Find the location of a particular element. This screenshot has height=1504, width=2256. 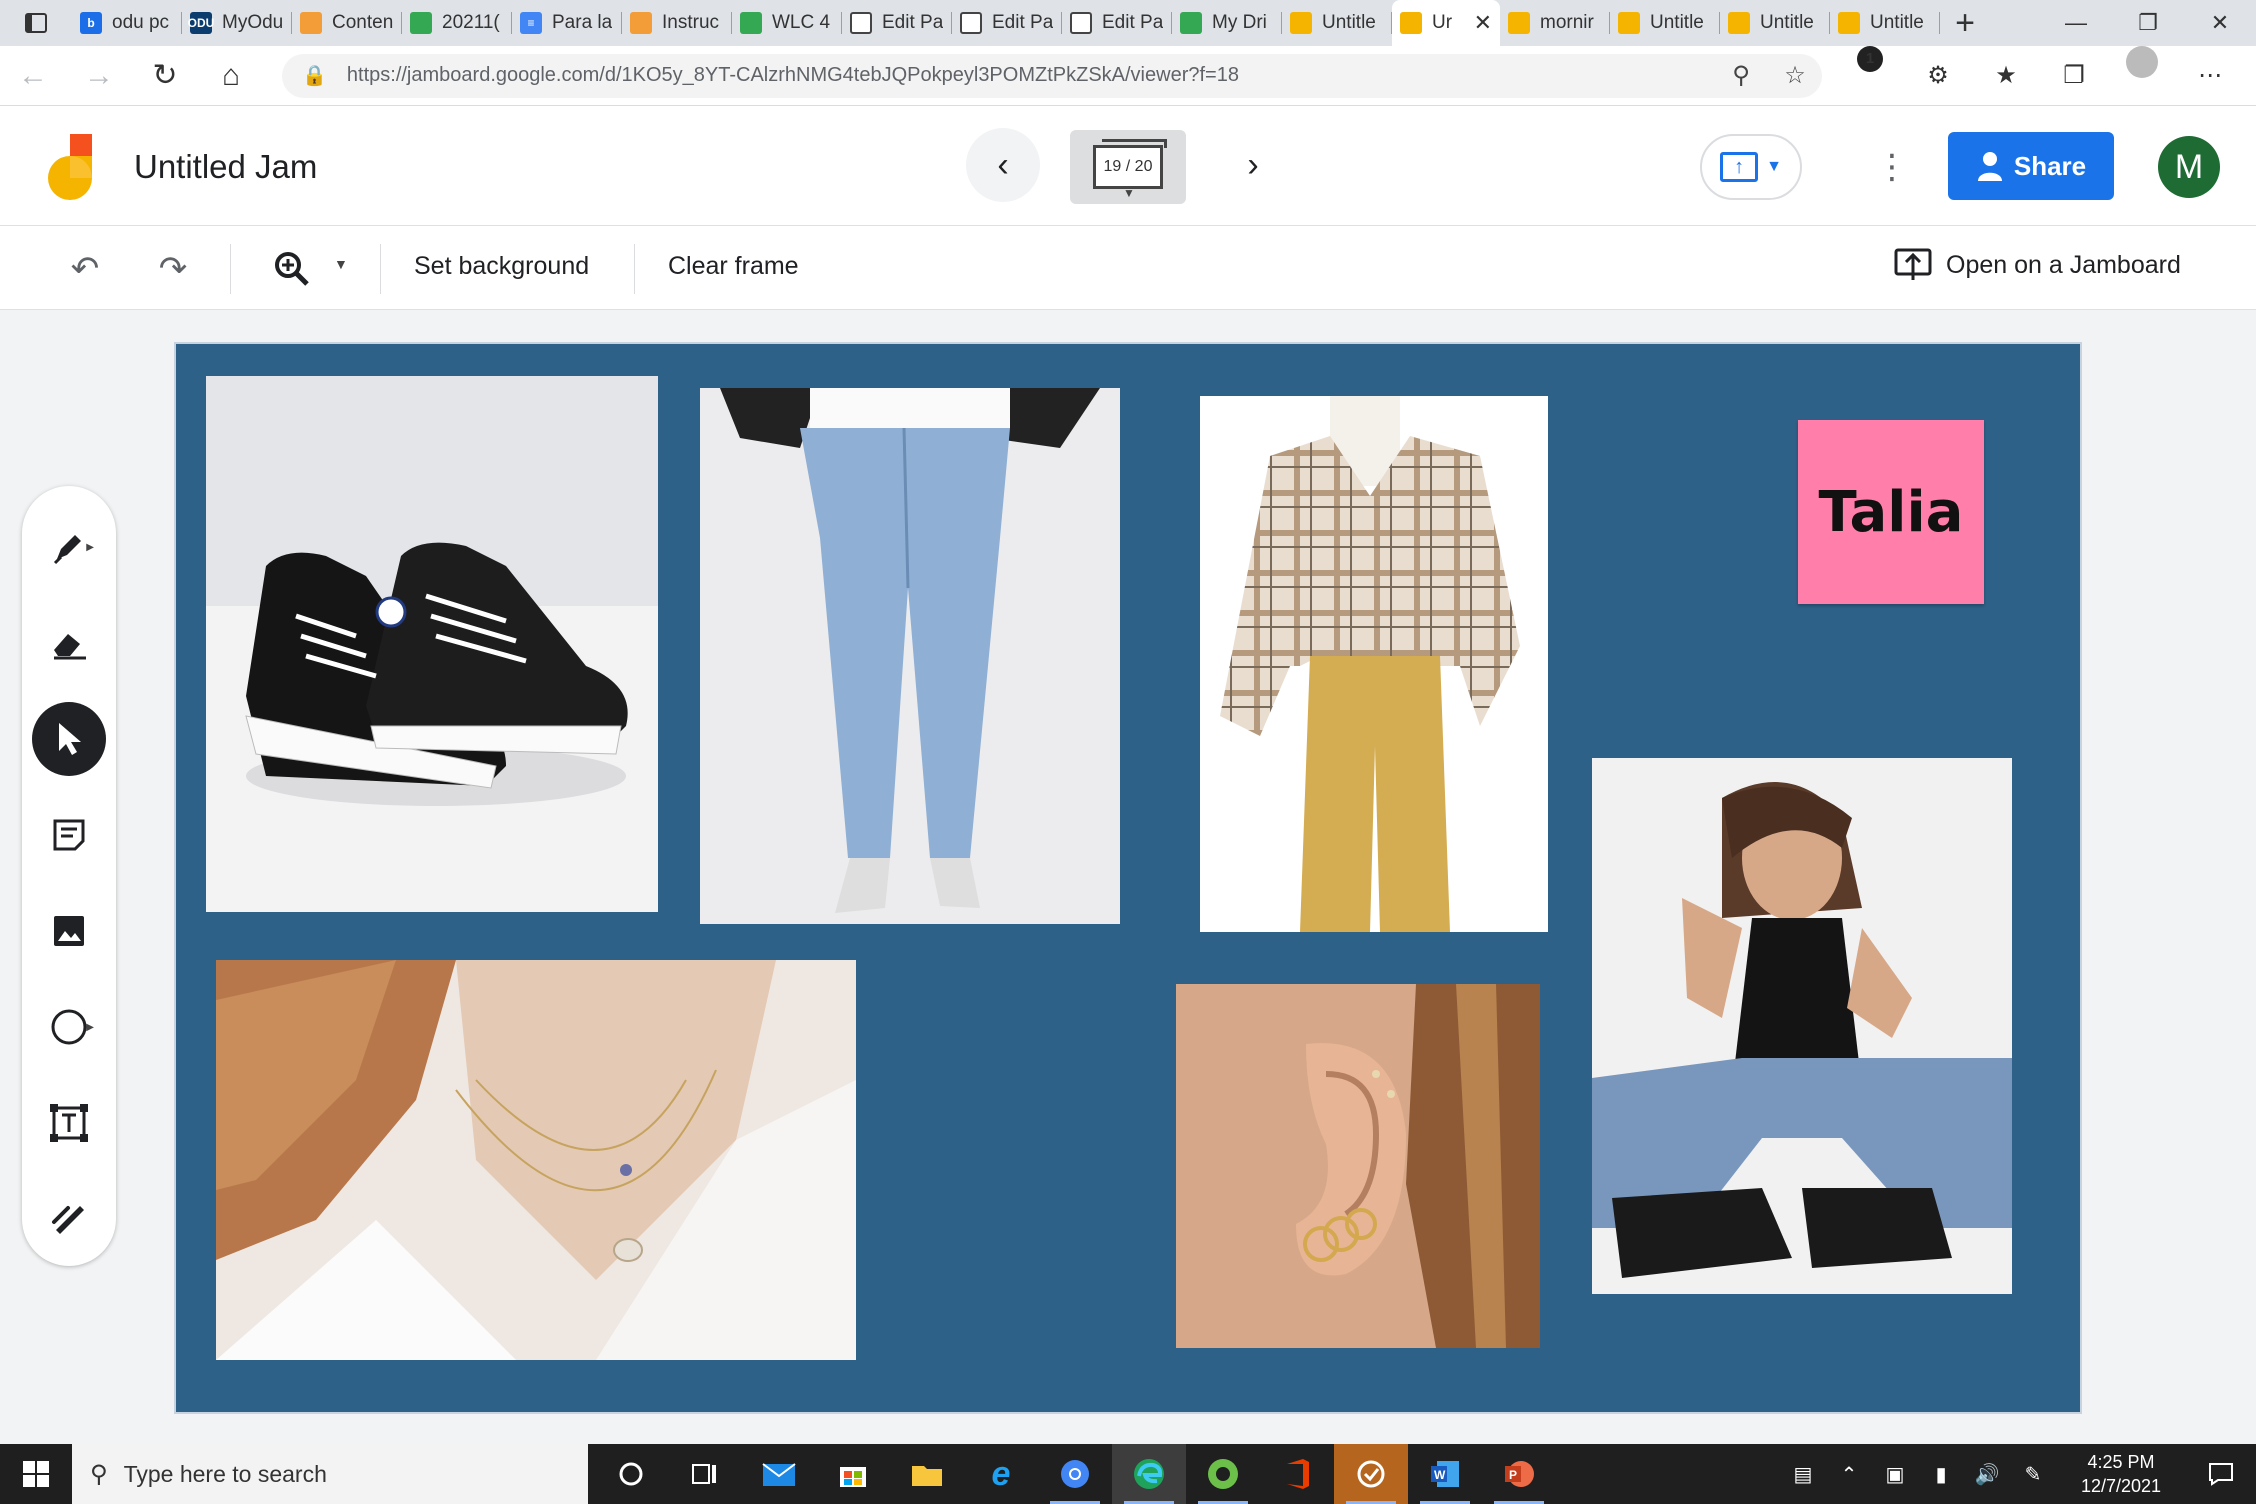

office-app-button is located at coordinates (1297, 1474).